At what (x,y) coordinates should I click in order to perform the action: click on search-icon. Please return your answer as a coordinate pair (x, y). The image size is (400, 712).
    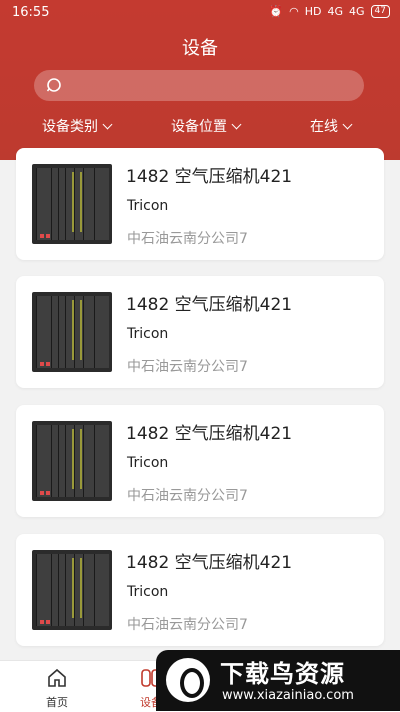
    Looking at the image, I should click on (53, 85).